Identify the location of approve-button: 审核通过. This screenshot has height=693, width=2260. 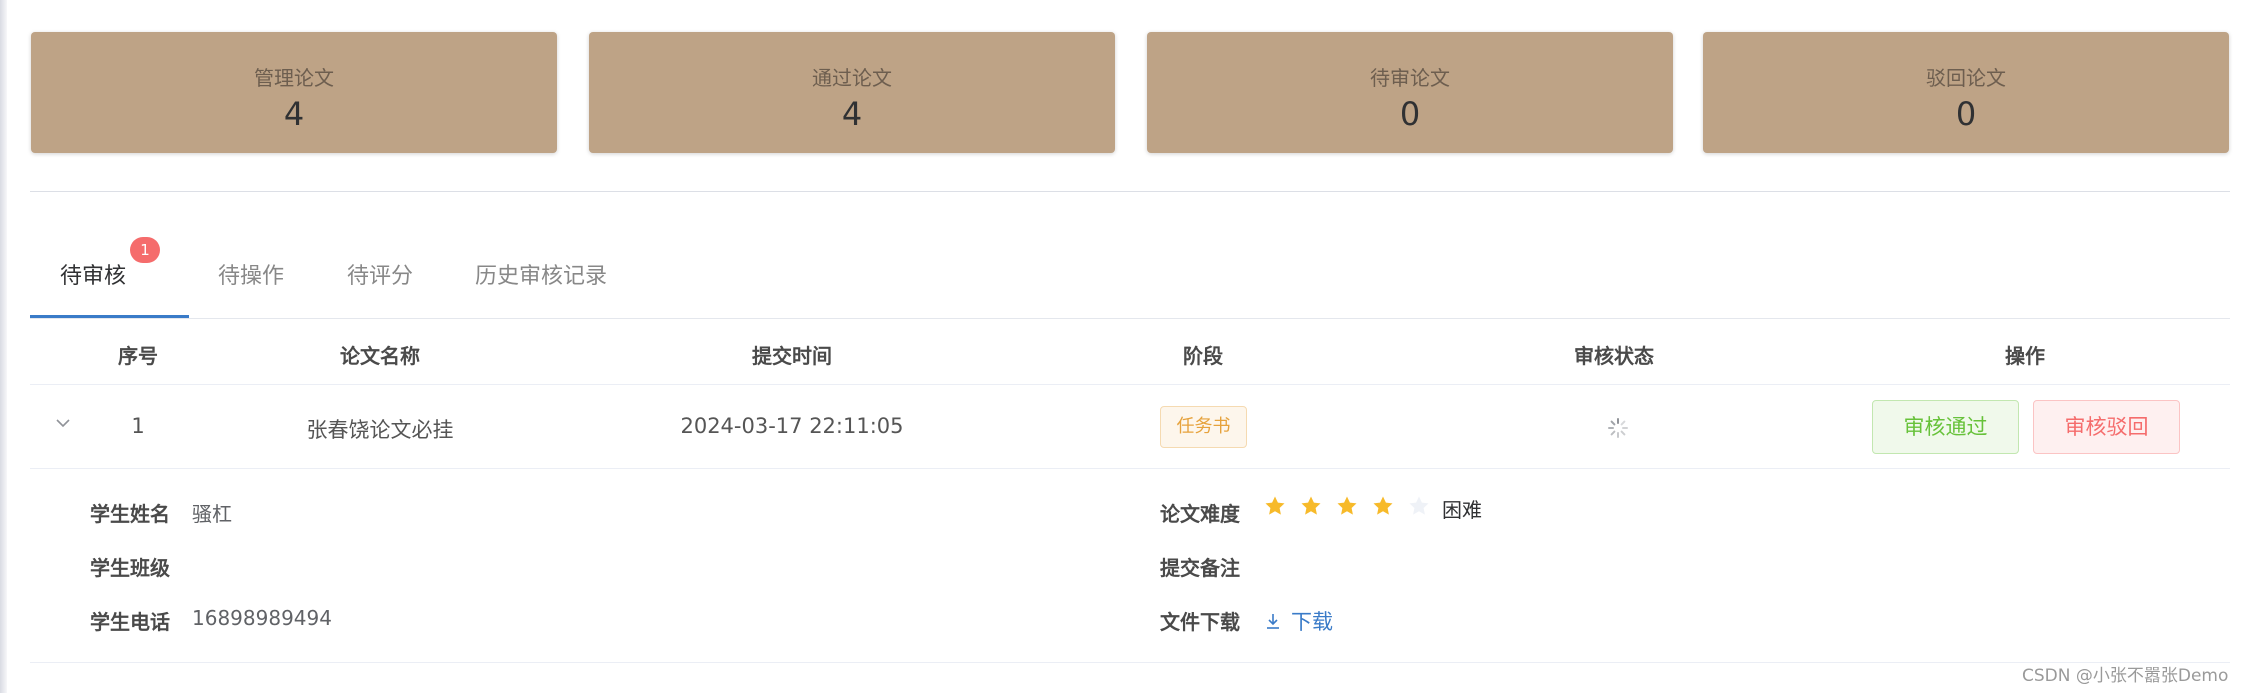
(1945, 427).